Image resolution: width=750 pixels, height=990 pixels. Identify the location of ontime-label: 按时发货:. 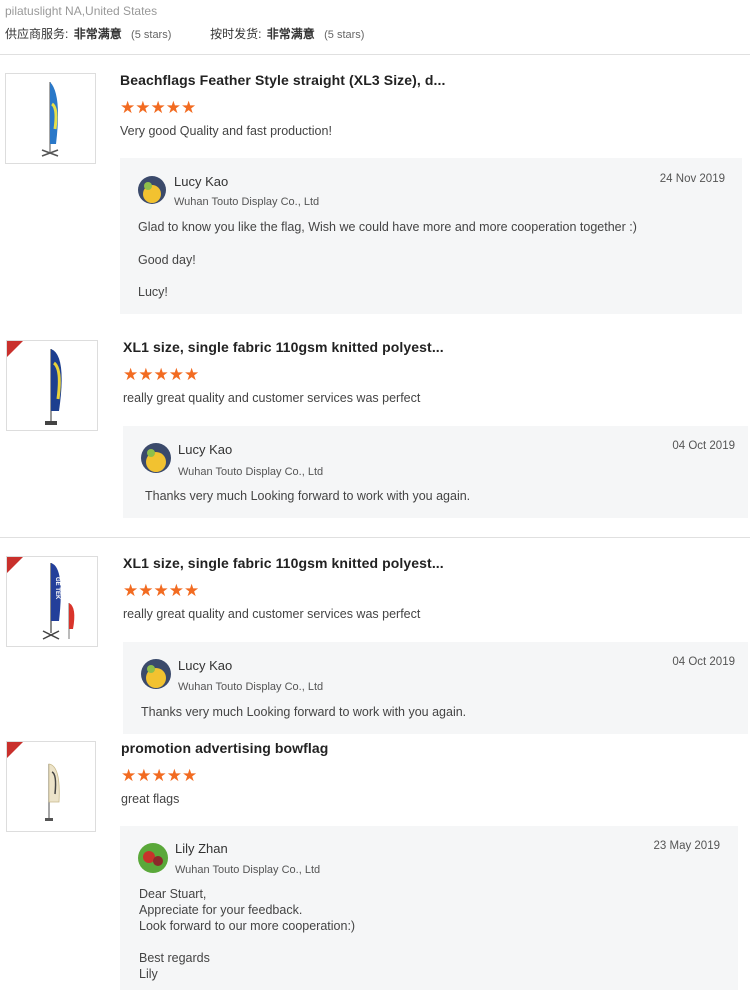
(236, 34).